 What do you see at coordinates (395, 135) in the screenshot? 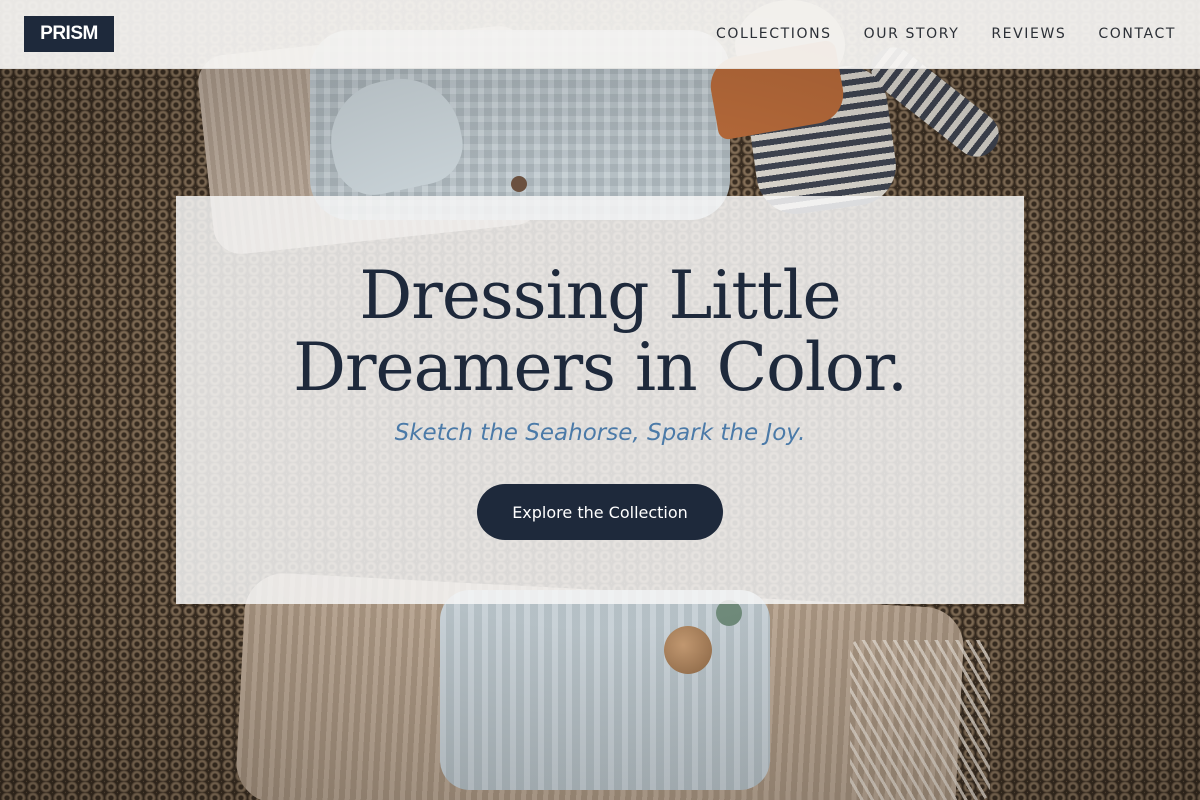
I see `shirt-collar` at bounding box center [395, 135].